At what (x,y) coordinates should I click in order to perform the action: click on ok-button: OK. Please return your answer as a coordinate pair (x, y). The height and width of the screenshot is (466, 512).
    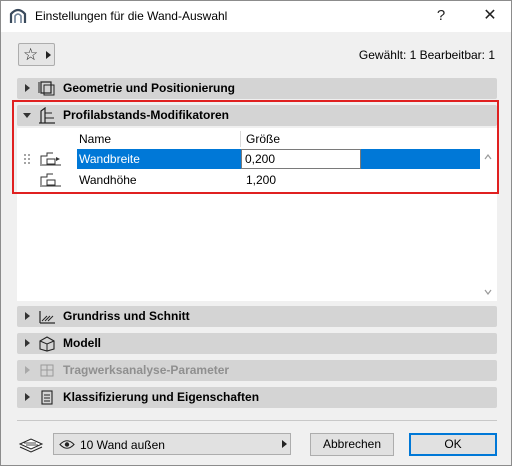
    Looking at the image, I should click on (453, 444).